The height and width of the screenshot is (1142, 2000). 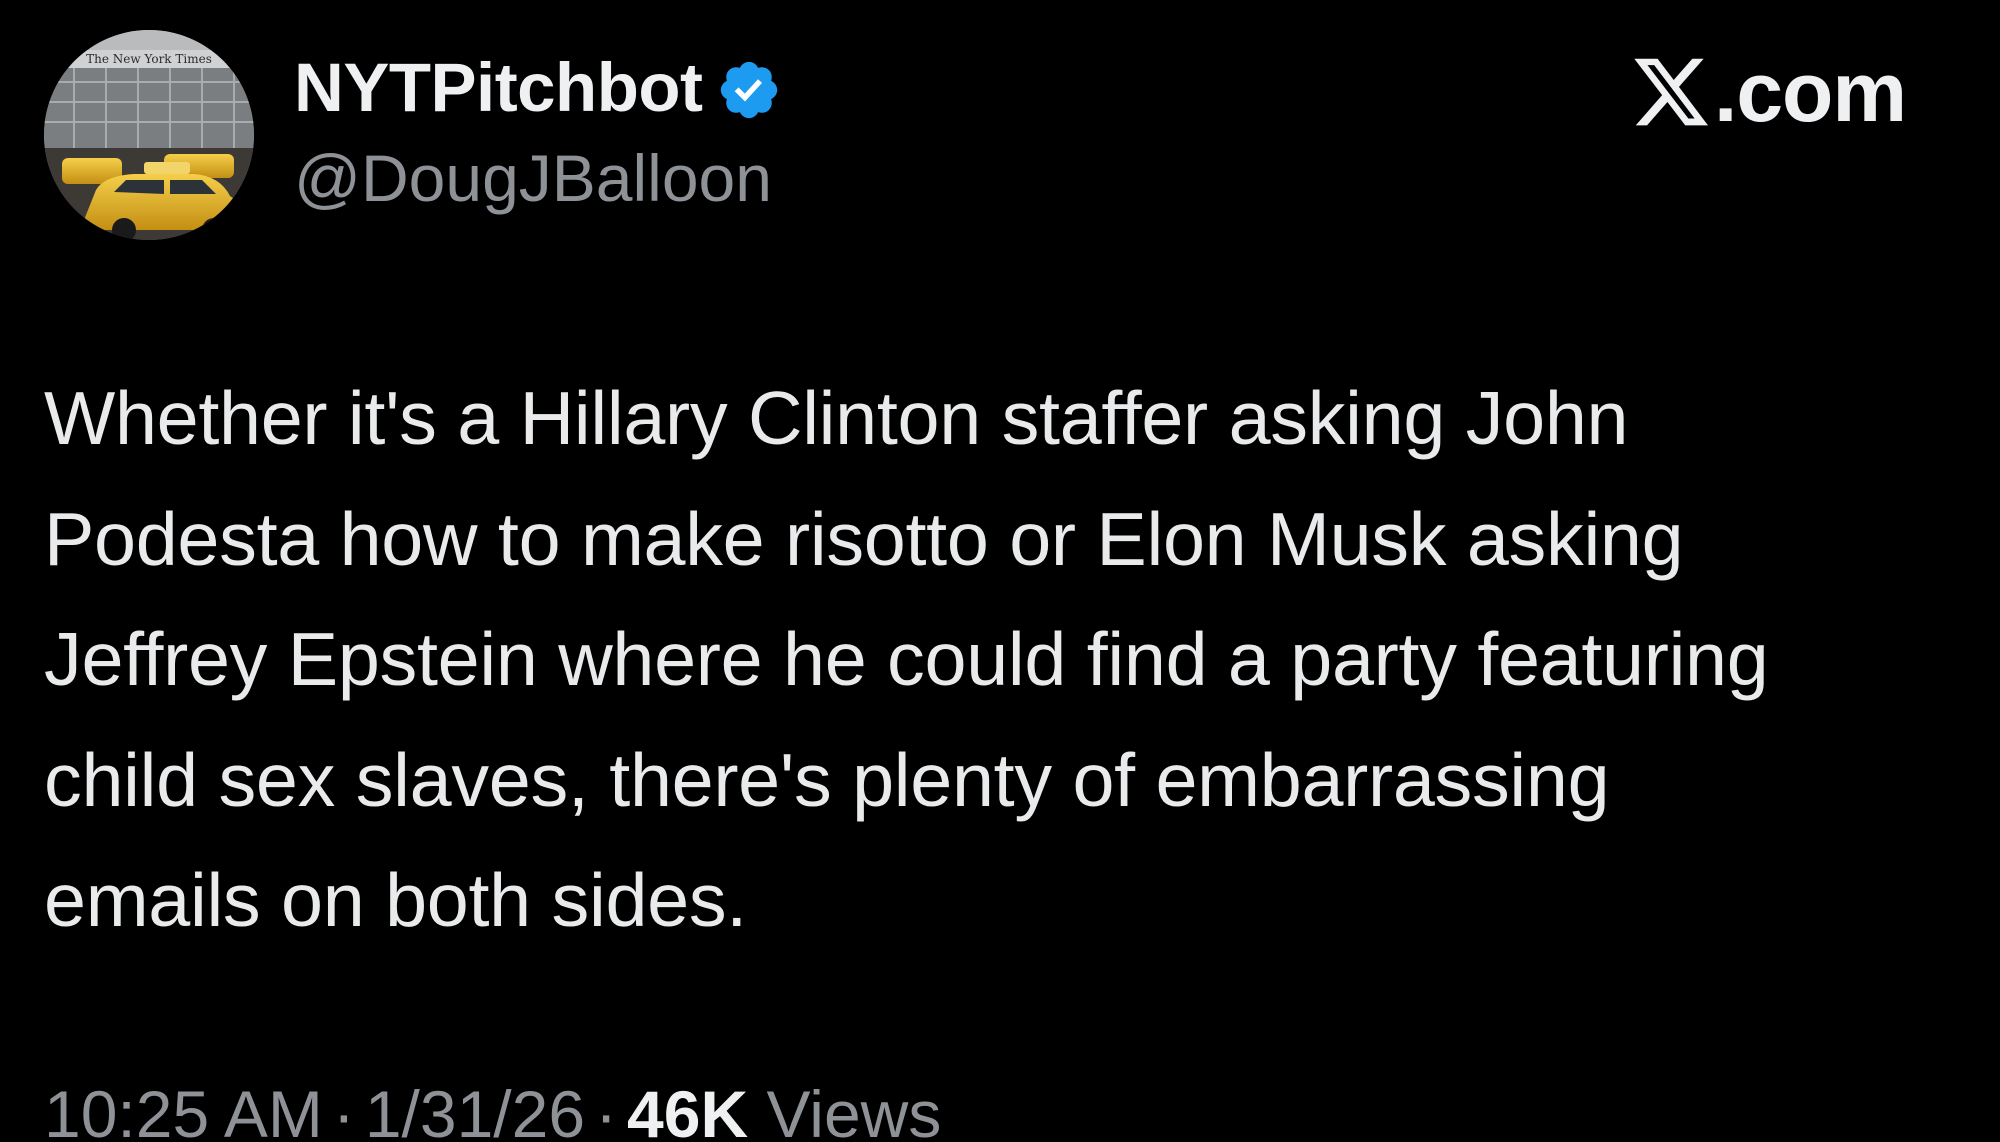 What do you see at coordinates (498, 88) in the screenshot?
I see `author-display-name: NYTPitchbot` at bounding box center [498, 88].